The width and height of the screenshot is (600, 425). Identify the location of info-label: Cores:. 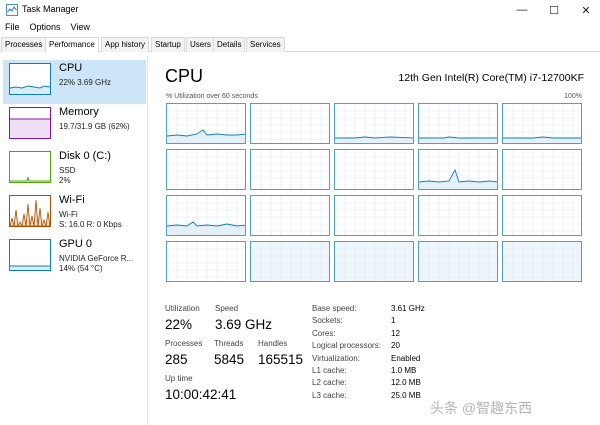
(324, 333).